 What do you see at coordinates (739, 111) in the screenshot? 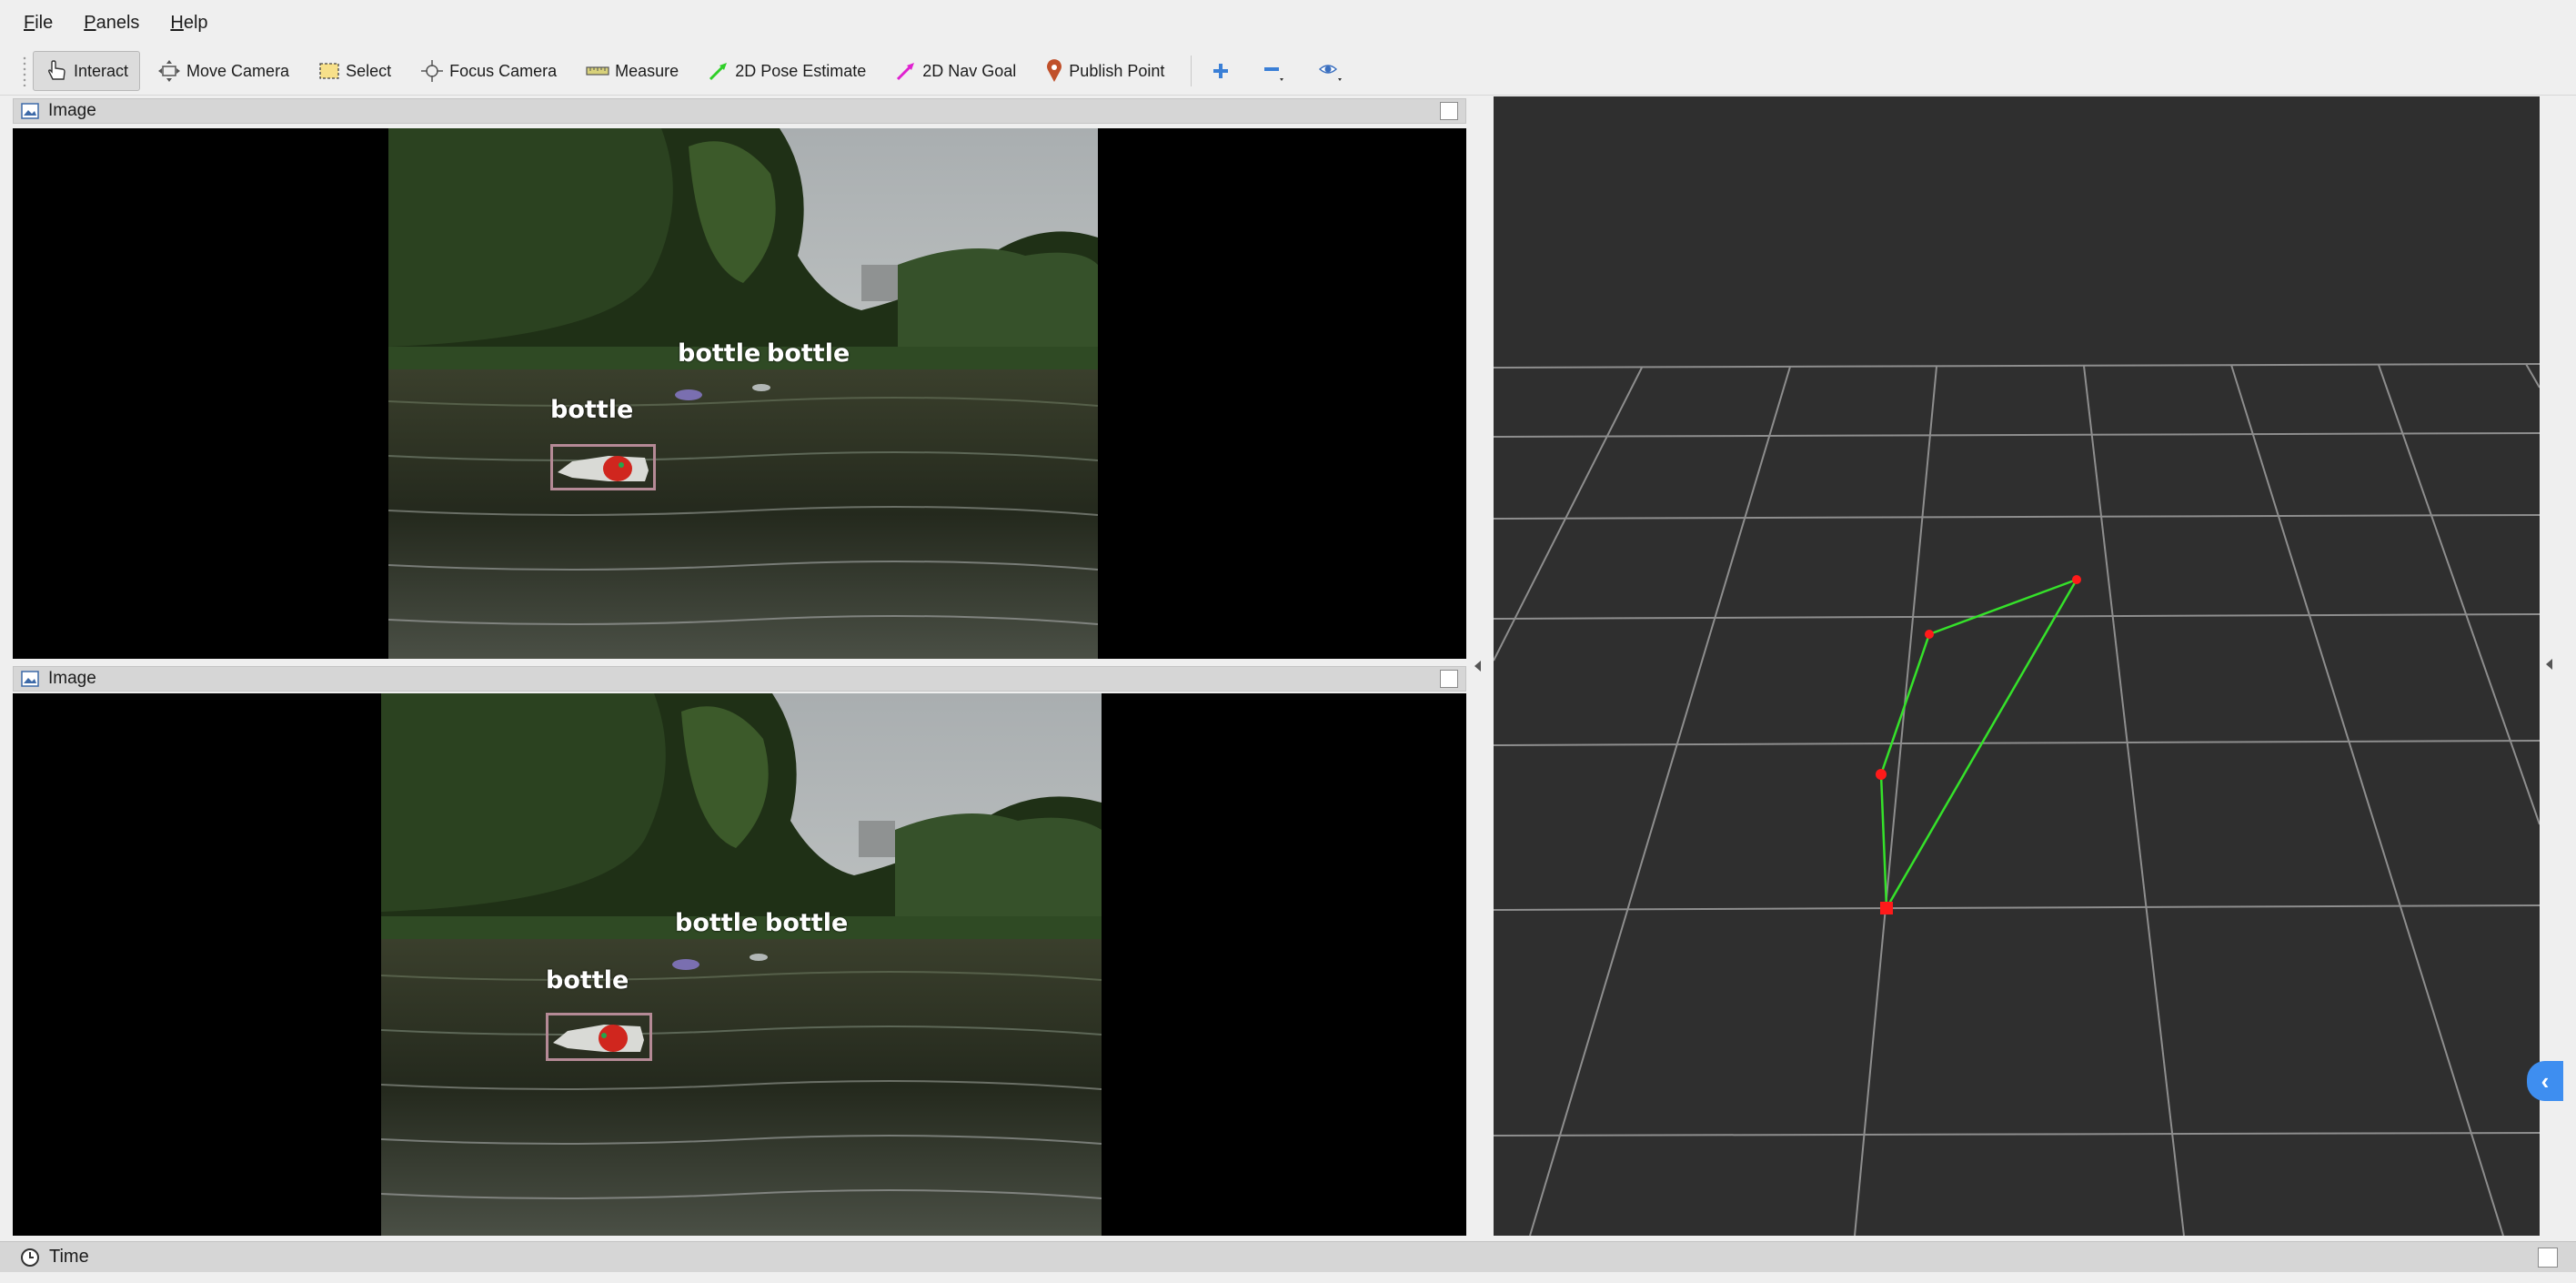
I see `top-image-panel-title: Image` at bounding box center [739, 111].